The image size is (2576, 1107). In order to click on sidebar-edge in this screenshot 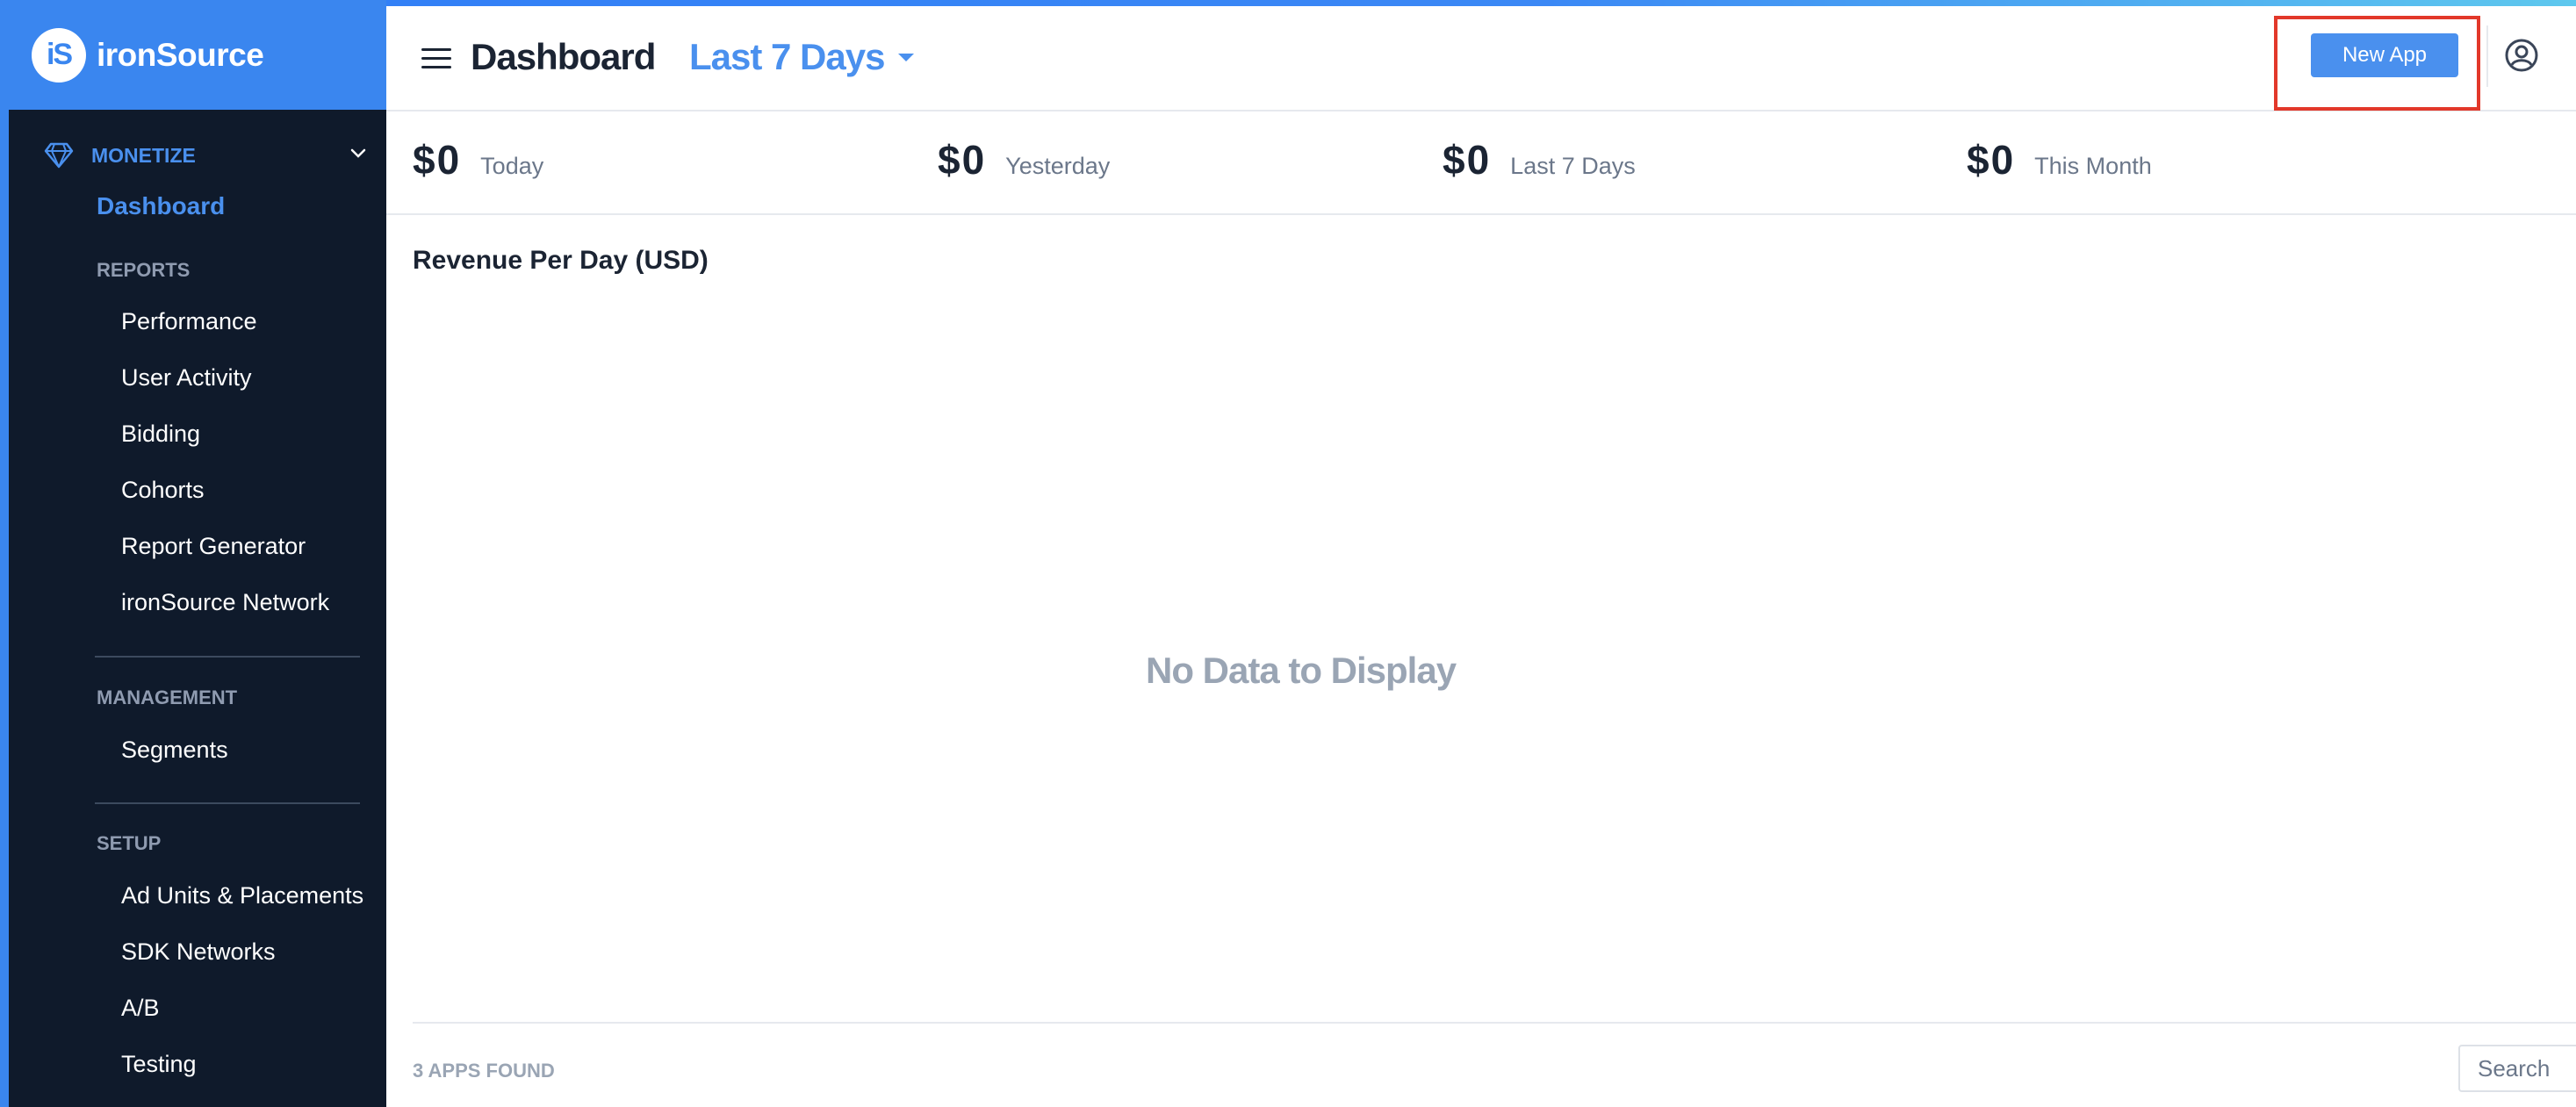, I will do `click(4, 608)`.